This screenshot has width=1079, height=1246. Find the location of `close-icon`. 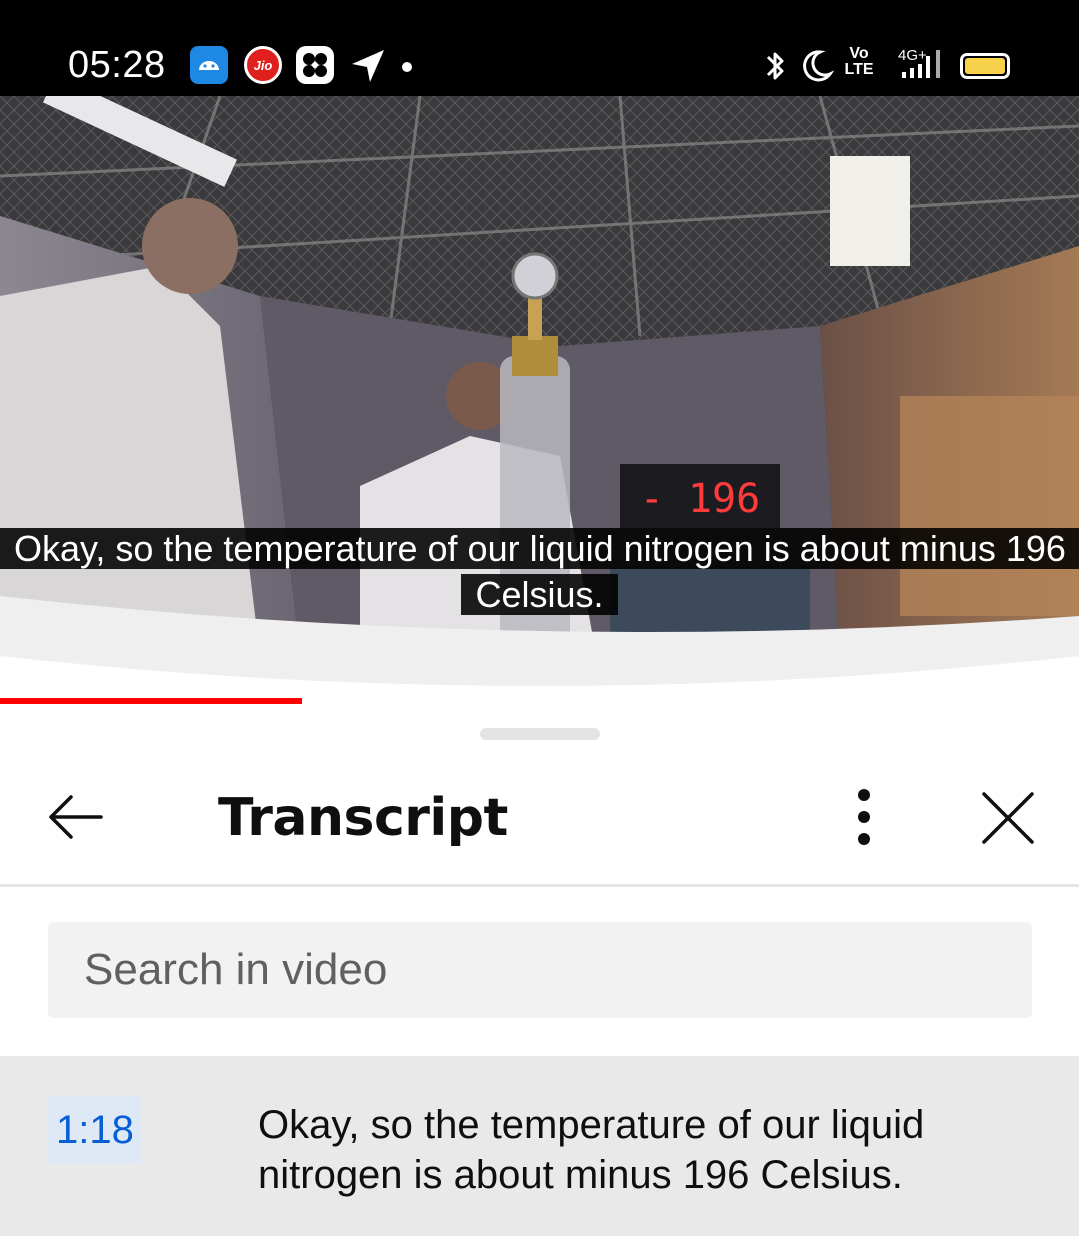

close-icon is located at coordinates (1008, 818).